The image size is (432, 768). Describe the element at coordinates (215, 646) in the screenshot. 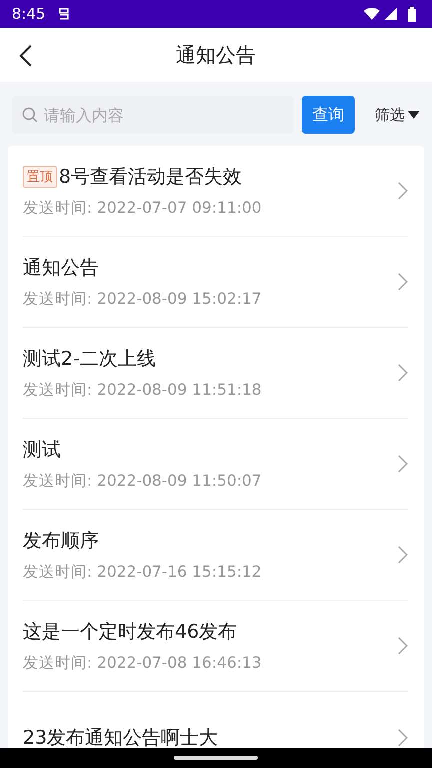

I see `notice-item: 这是一个定时发布46发布 发送时间: 2022-07-08 16:46:13` at that location.